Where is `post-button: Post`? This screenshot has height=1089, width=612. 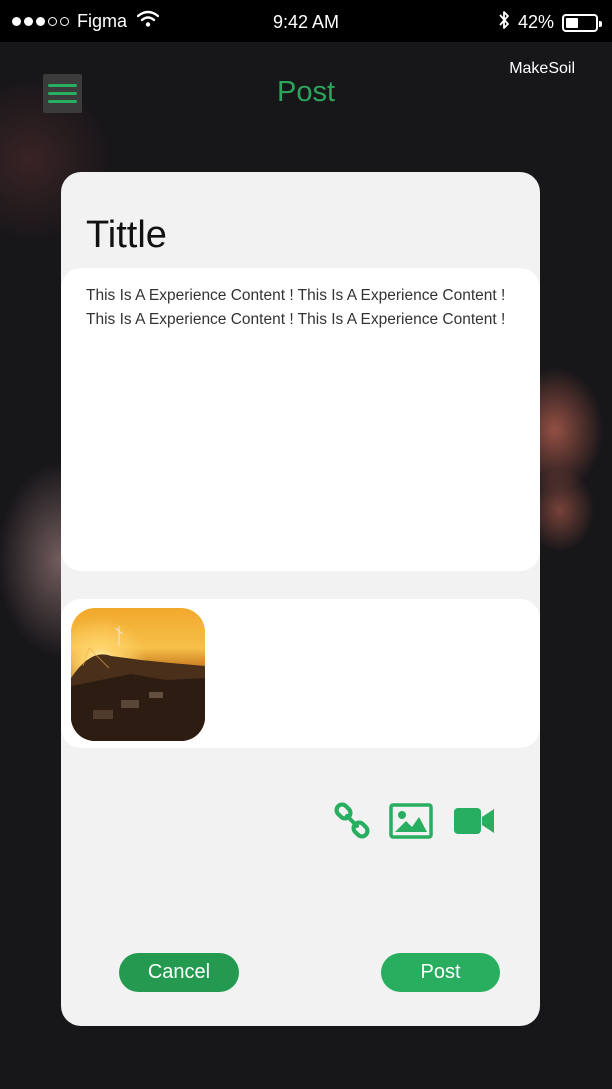
post-button: Post is located at coordinates (440, 972).